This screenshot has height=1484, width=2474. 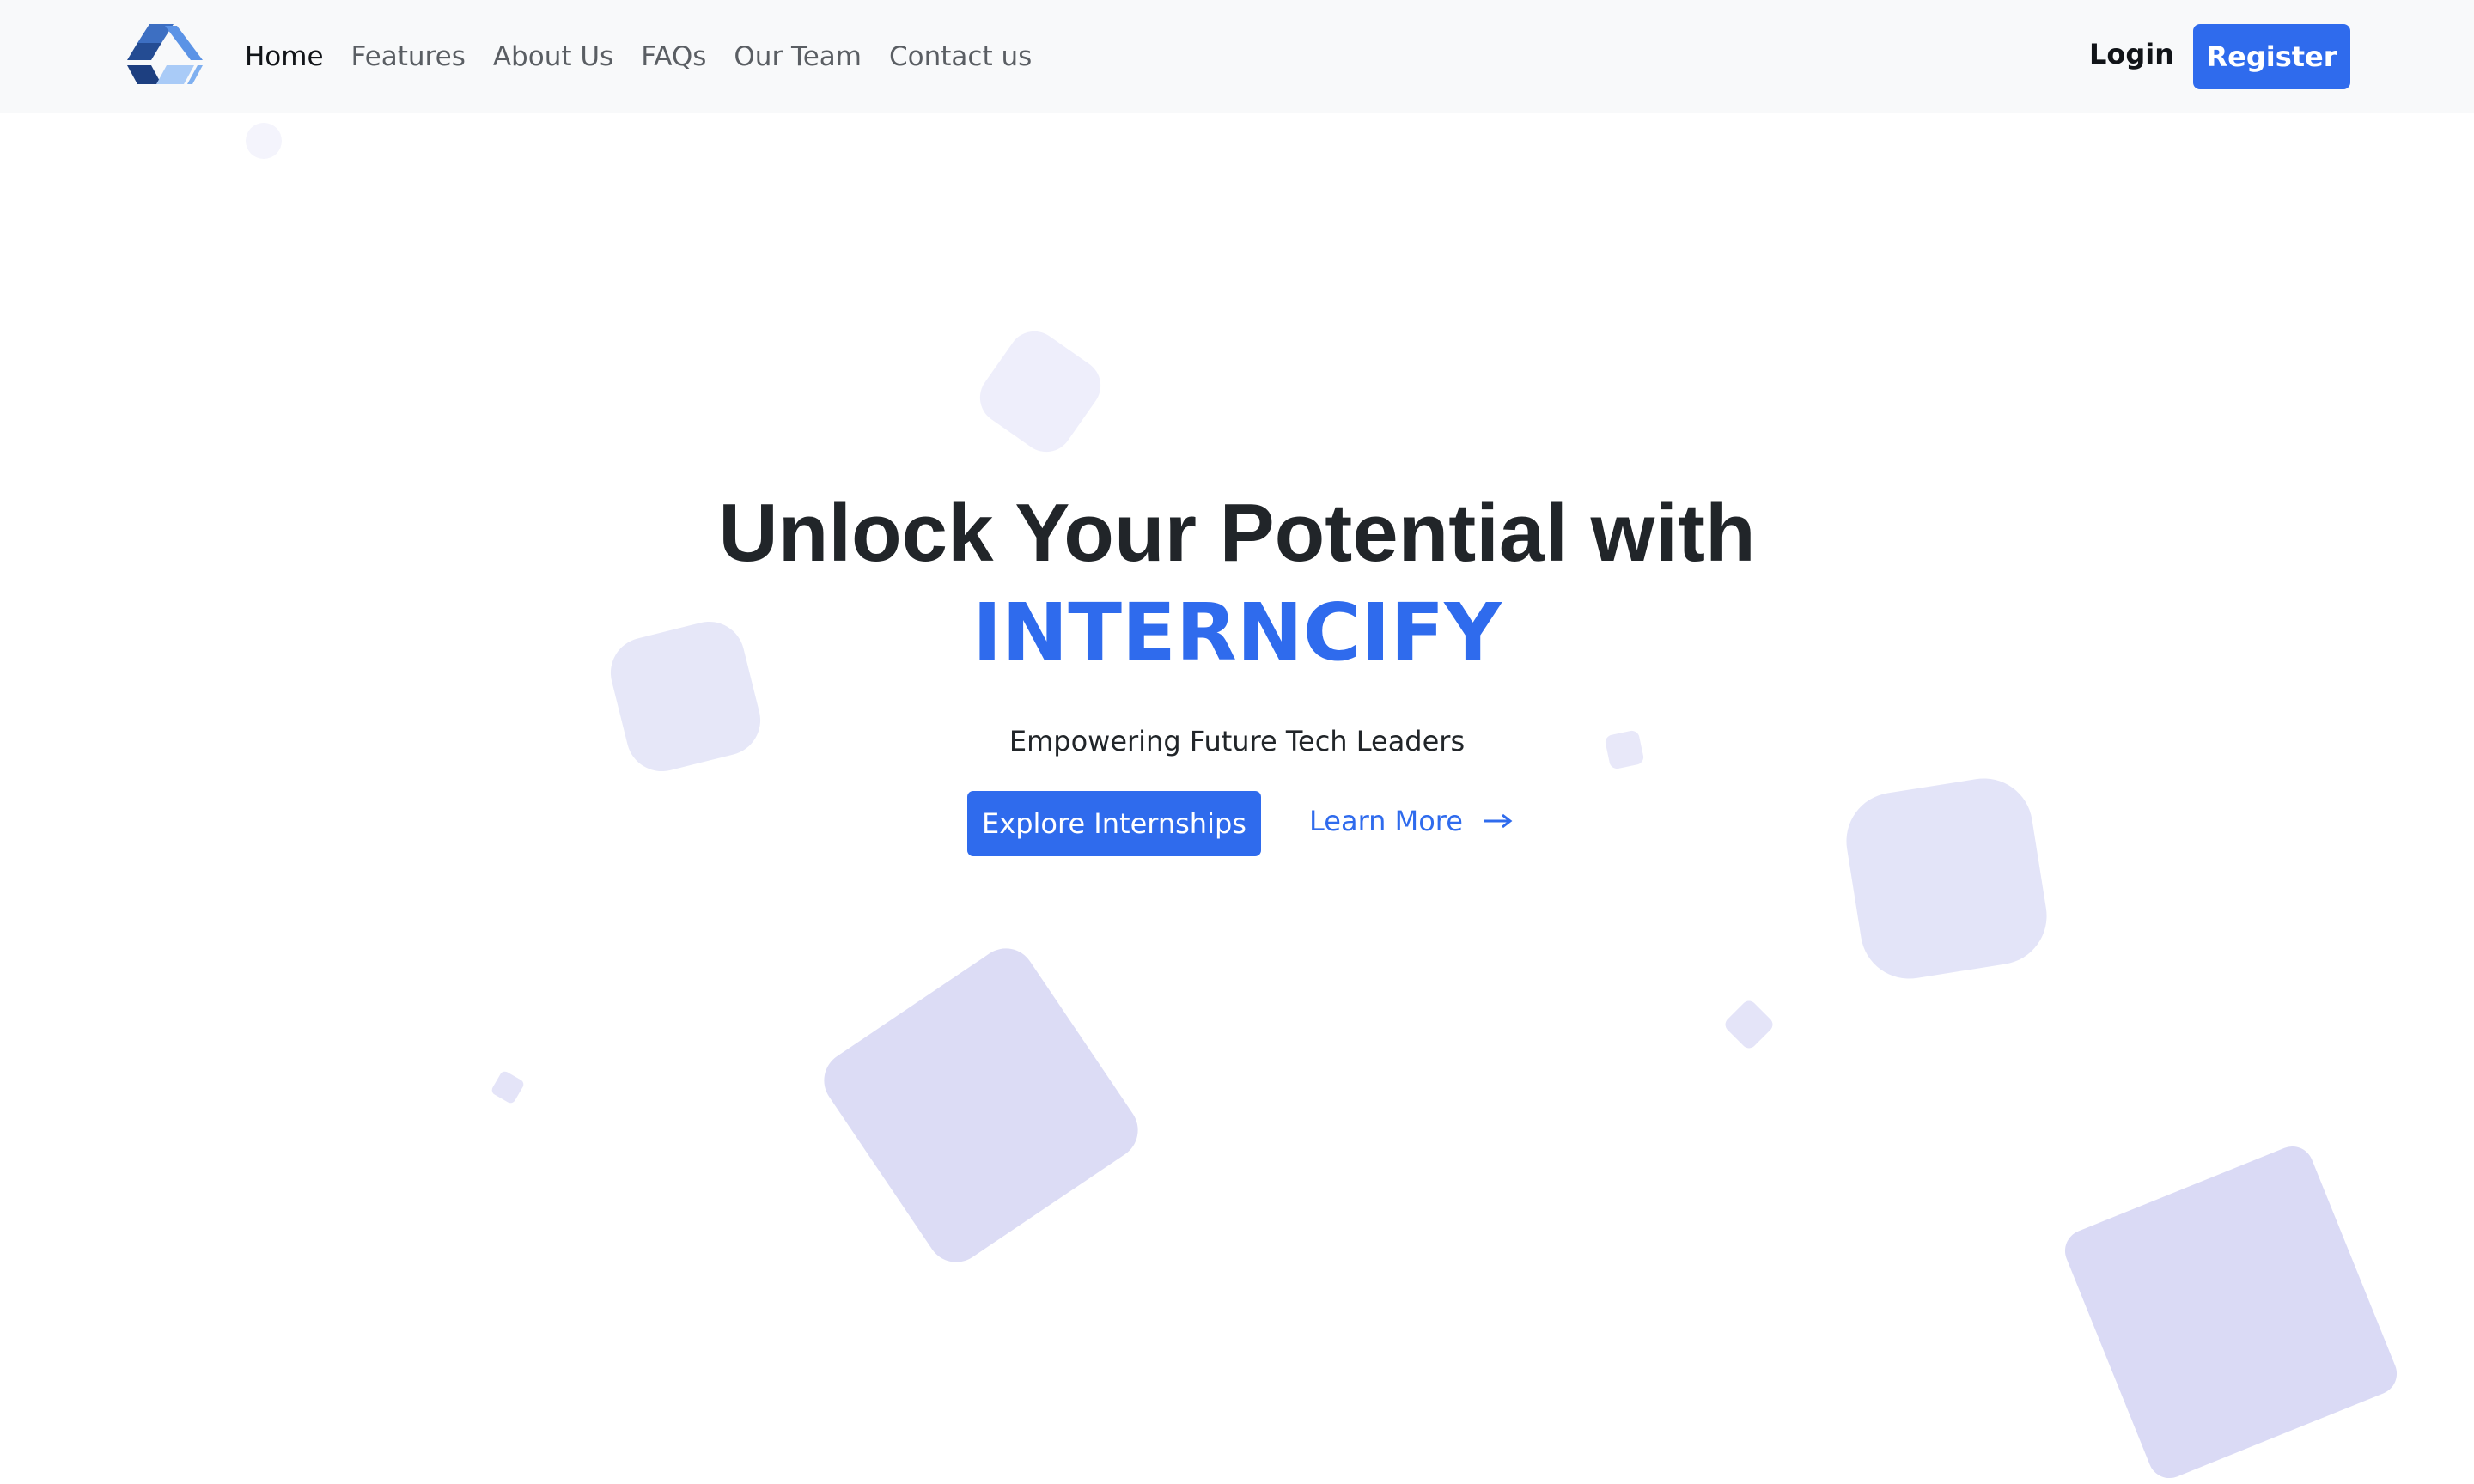 I want to click on nav-link-contact-us: Contact us, so click(x=960, y=57).